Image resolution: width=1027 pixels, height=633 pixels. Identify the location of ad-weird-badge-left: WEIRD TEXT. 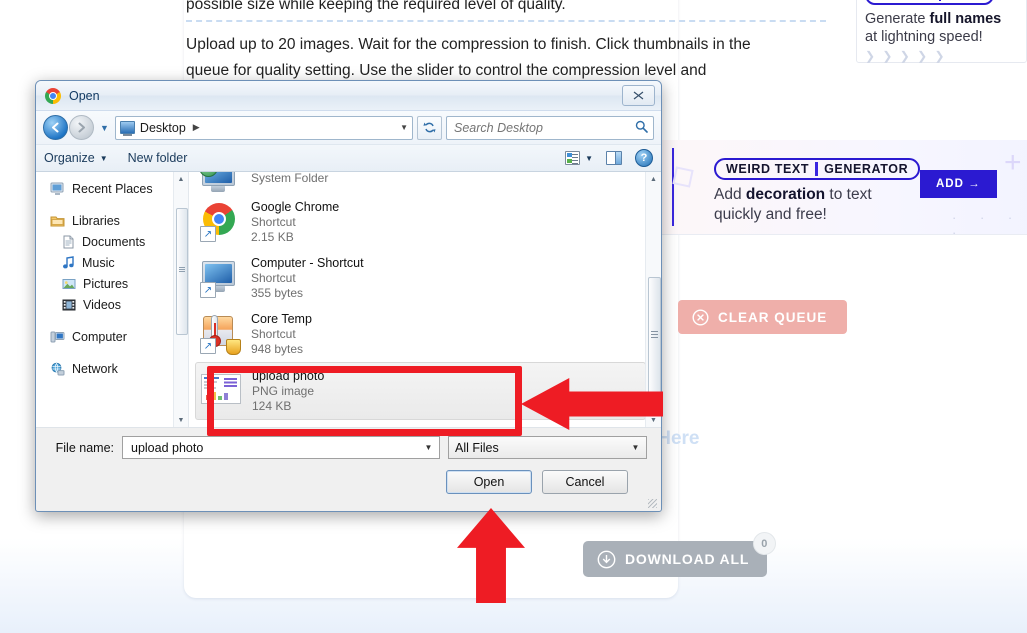
(768, 169).